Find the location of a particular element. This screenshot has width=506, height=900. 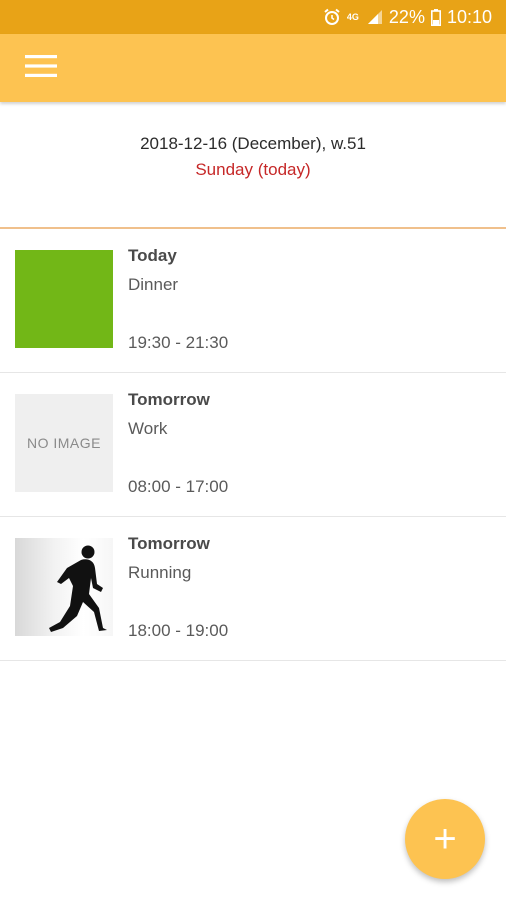

clock: 10:10 is located at coordinates (469, 16).